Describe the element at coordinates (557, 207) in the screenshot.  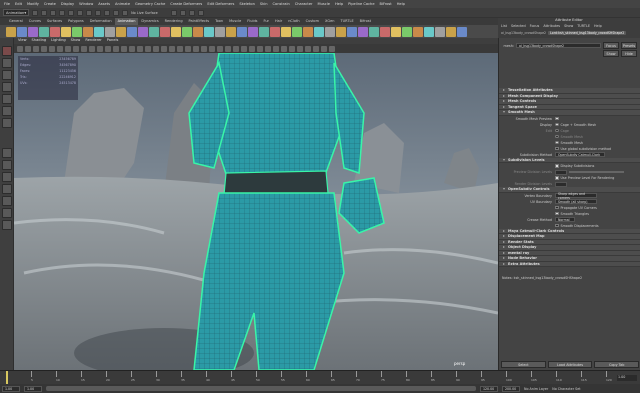
I see `propagate-uv-checkbox` at that location.